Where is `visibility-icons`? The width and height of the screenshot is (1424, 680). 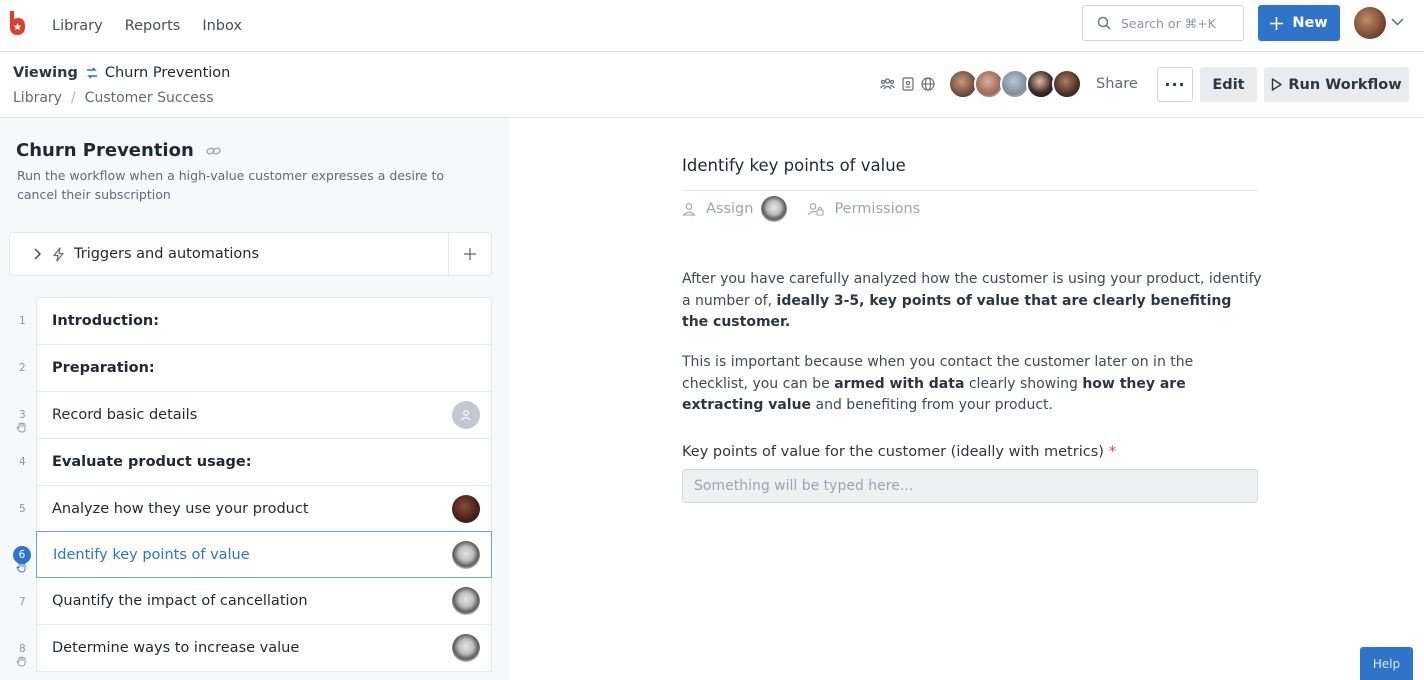
visibility-icons is located at coordinates (907, 84).